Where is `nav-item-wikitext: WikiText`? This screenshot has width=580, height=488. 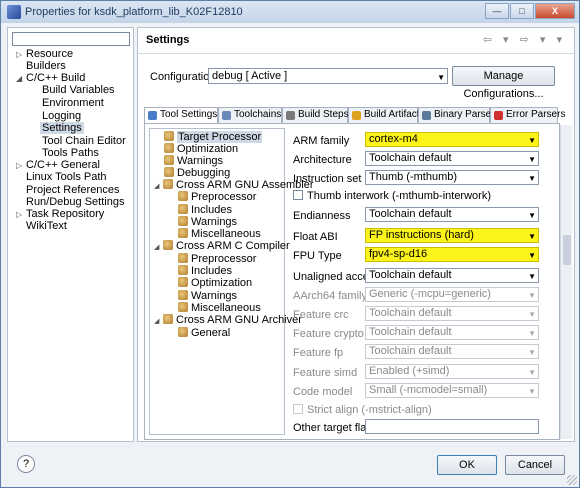 nav-item-wikitext: WikiText is located at coordinates (46, 226).